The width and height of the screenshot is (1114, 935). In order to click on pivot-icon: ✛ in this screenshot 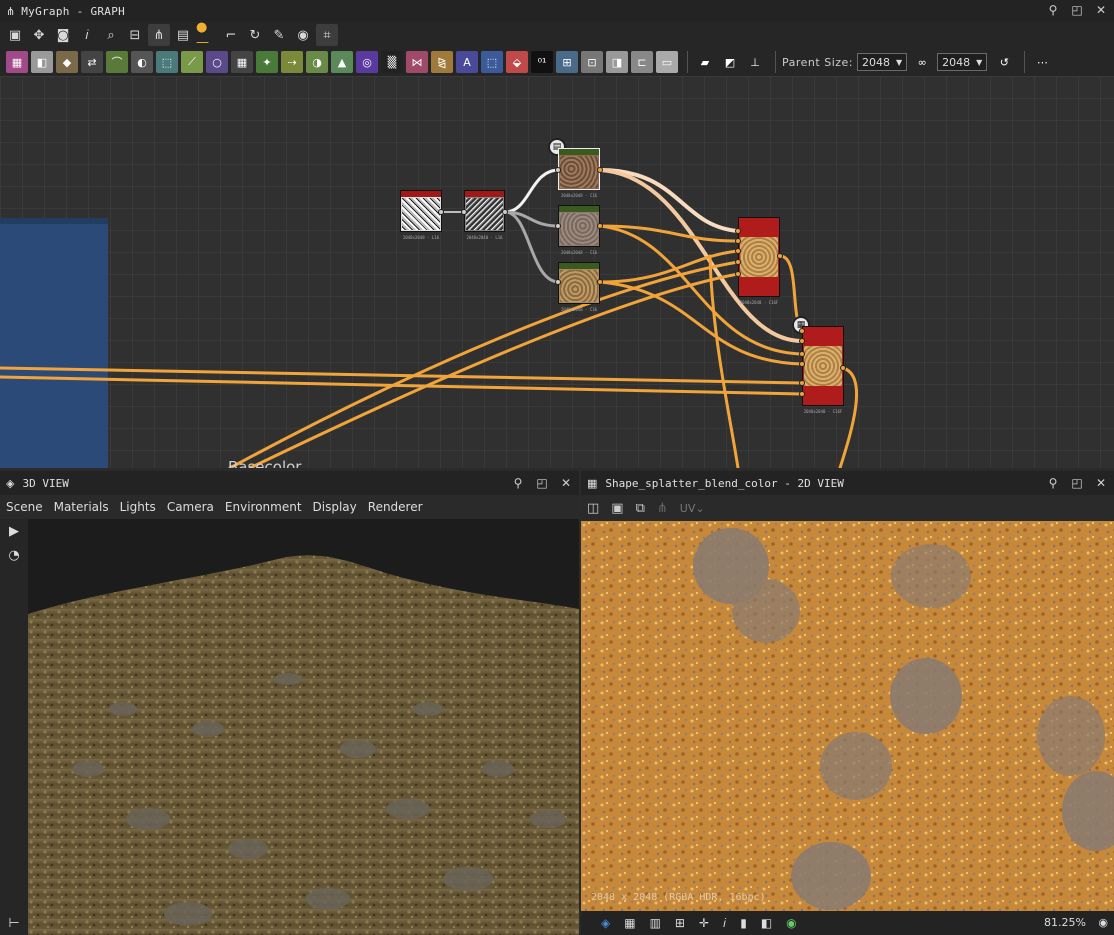, I will do `click(704, 923)`.